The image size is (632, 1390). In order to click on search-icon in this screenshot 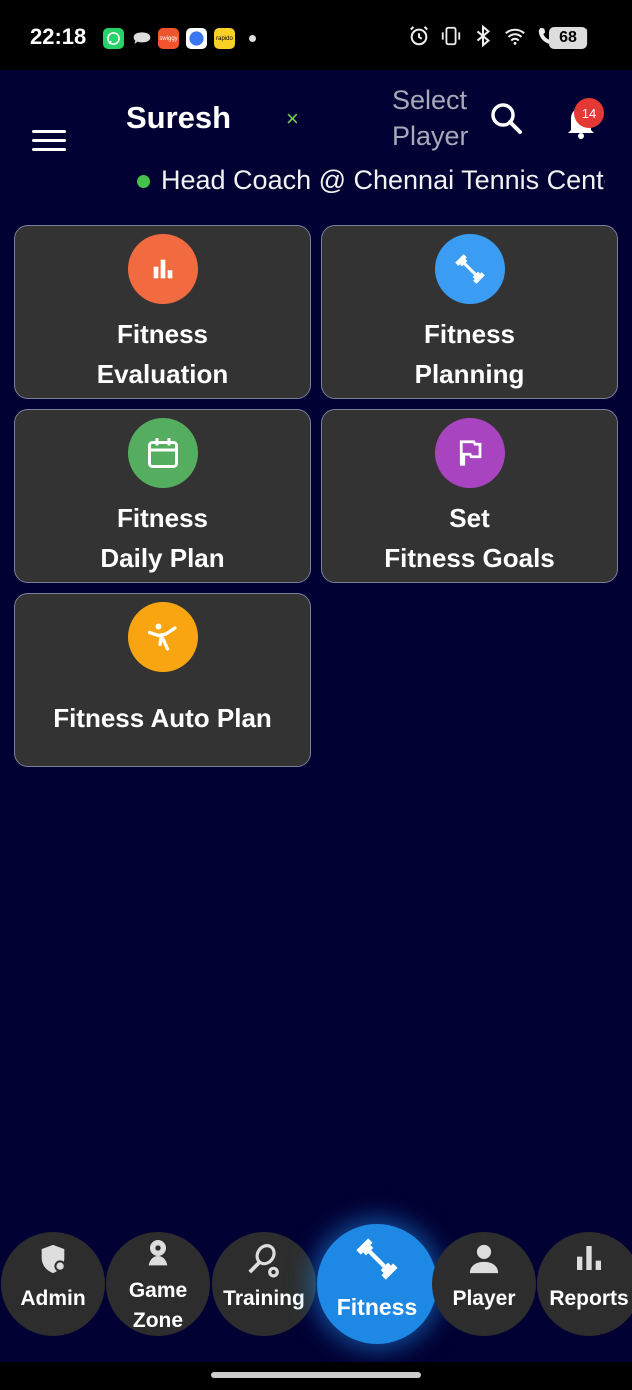, I will do `click(506, 118)`.